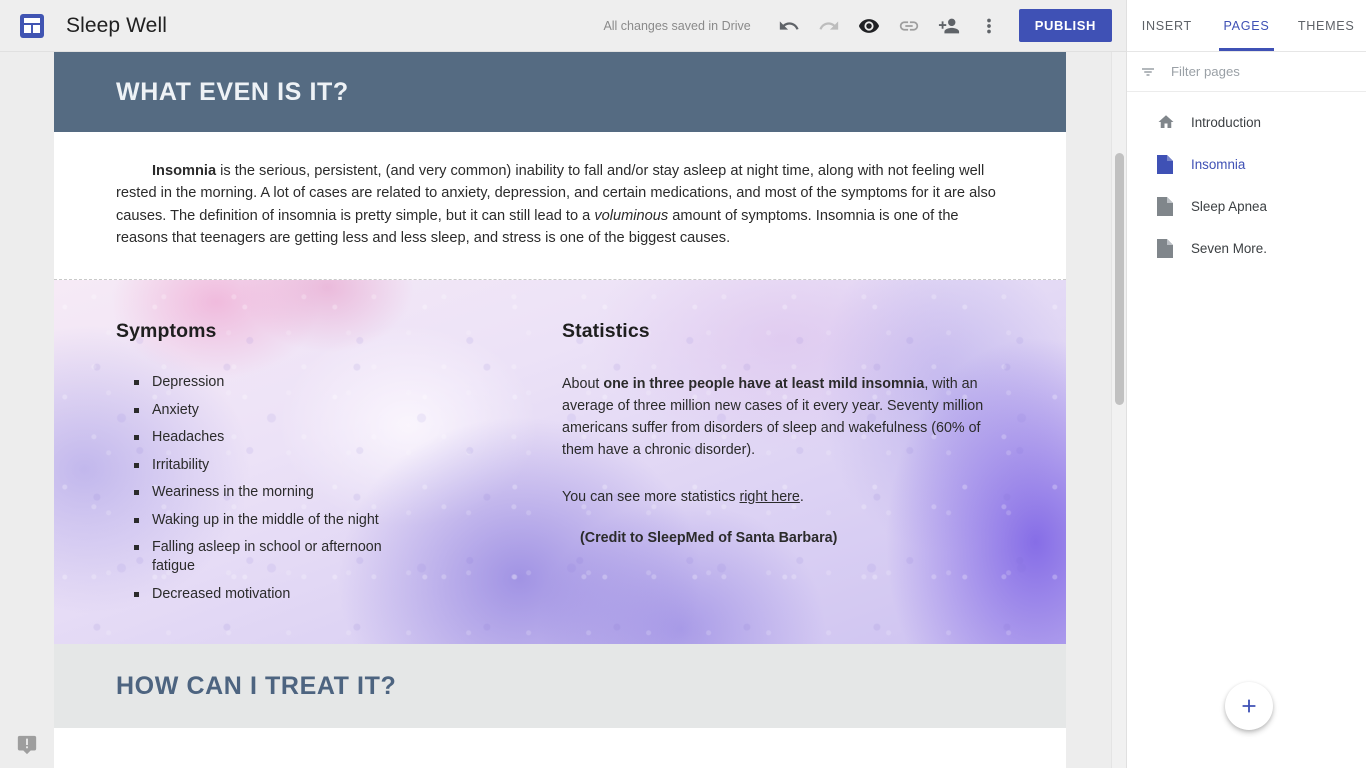  Describe the element at coordinates (801, 497) in the screenshot. I see `stat-p2-suffix: .` at that location.